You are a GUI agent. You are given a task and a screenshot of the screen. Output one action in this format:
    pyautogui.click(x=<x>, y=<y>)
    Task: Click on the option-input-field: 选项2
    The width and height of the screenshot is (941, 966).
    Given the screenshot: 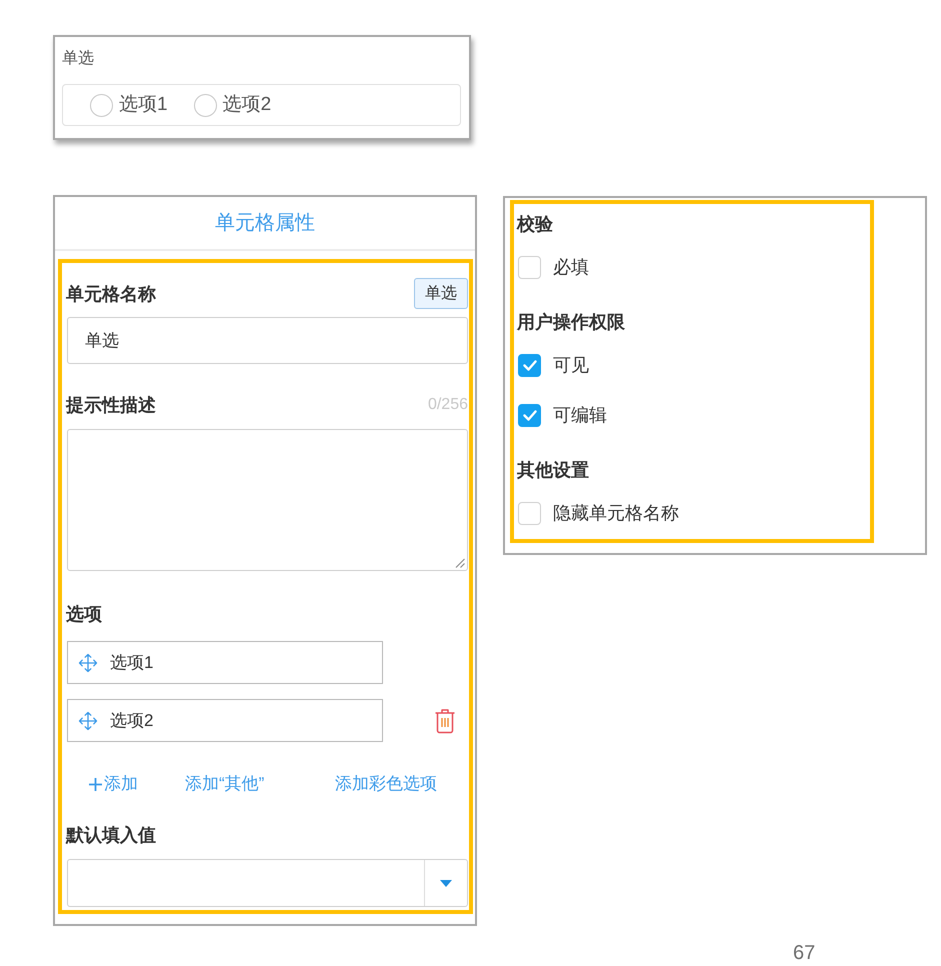 What is the action you would take?
    pyautogui.click(x=225, y=720)
    